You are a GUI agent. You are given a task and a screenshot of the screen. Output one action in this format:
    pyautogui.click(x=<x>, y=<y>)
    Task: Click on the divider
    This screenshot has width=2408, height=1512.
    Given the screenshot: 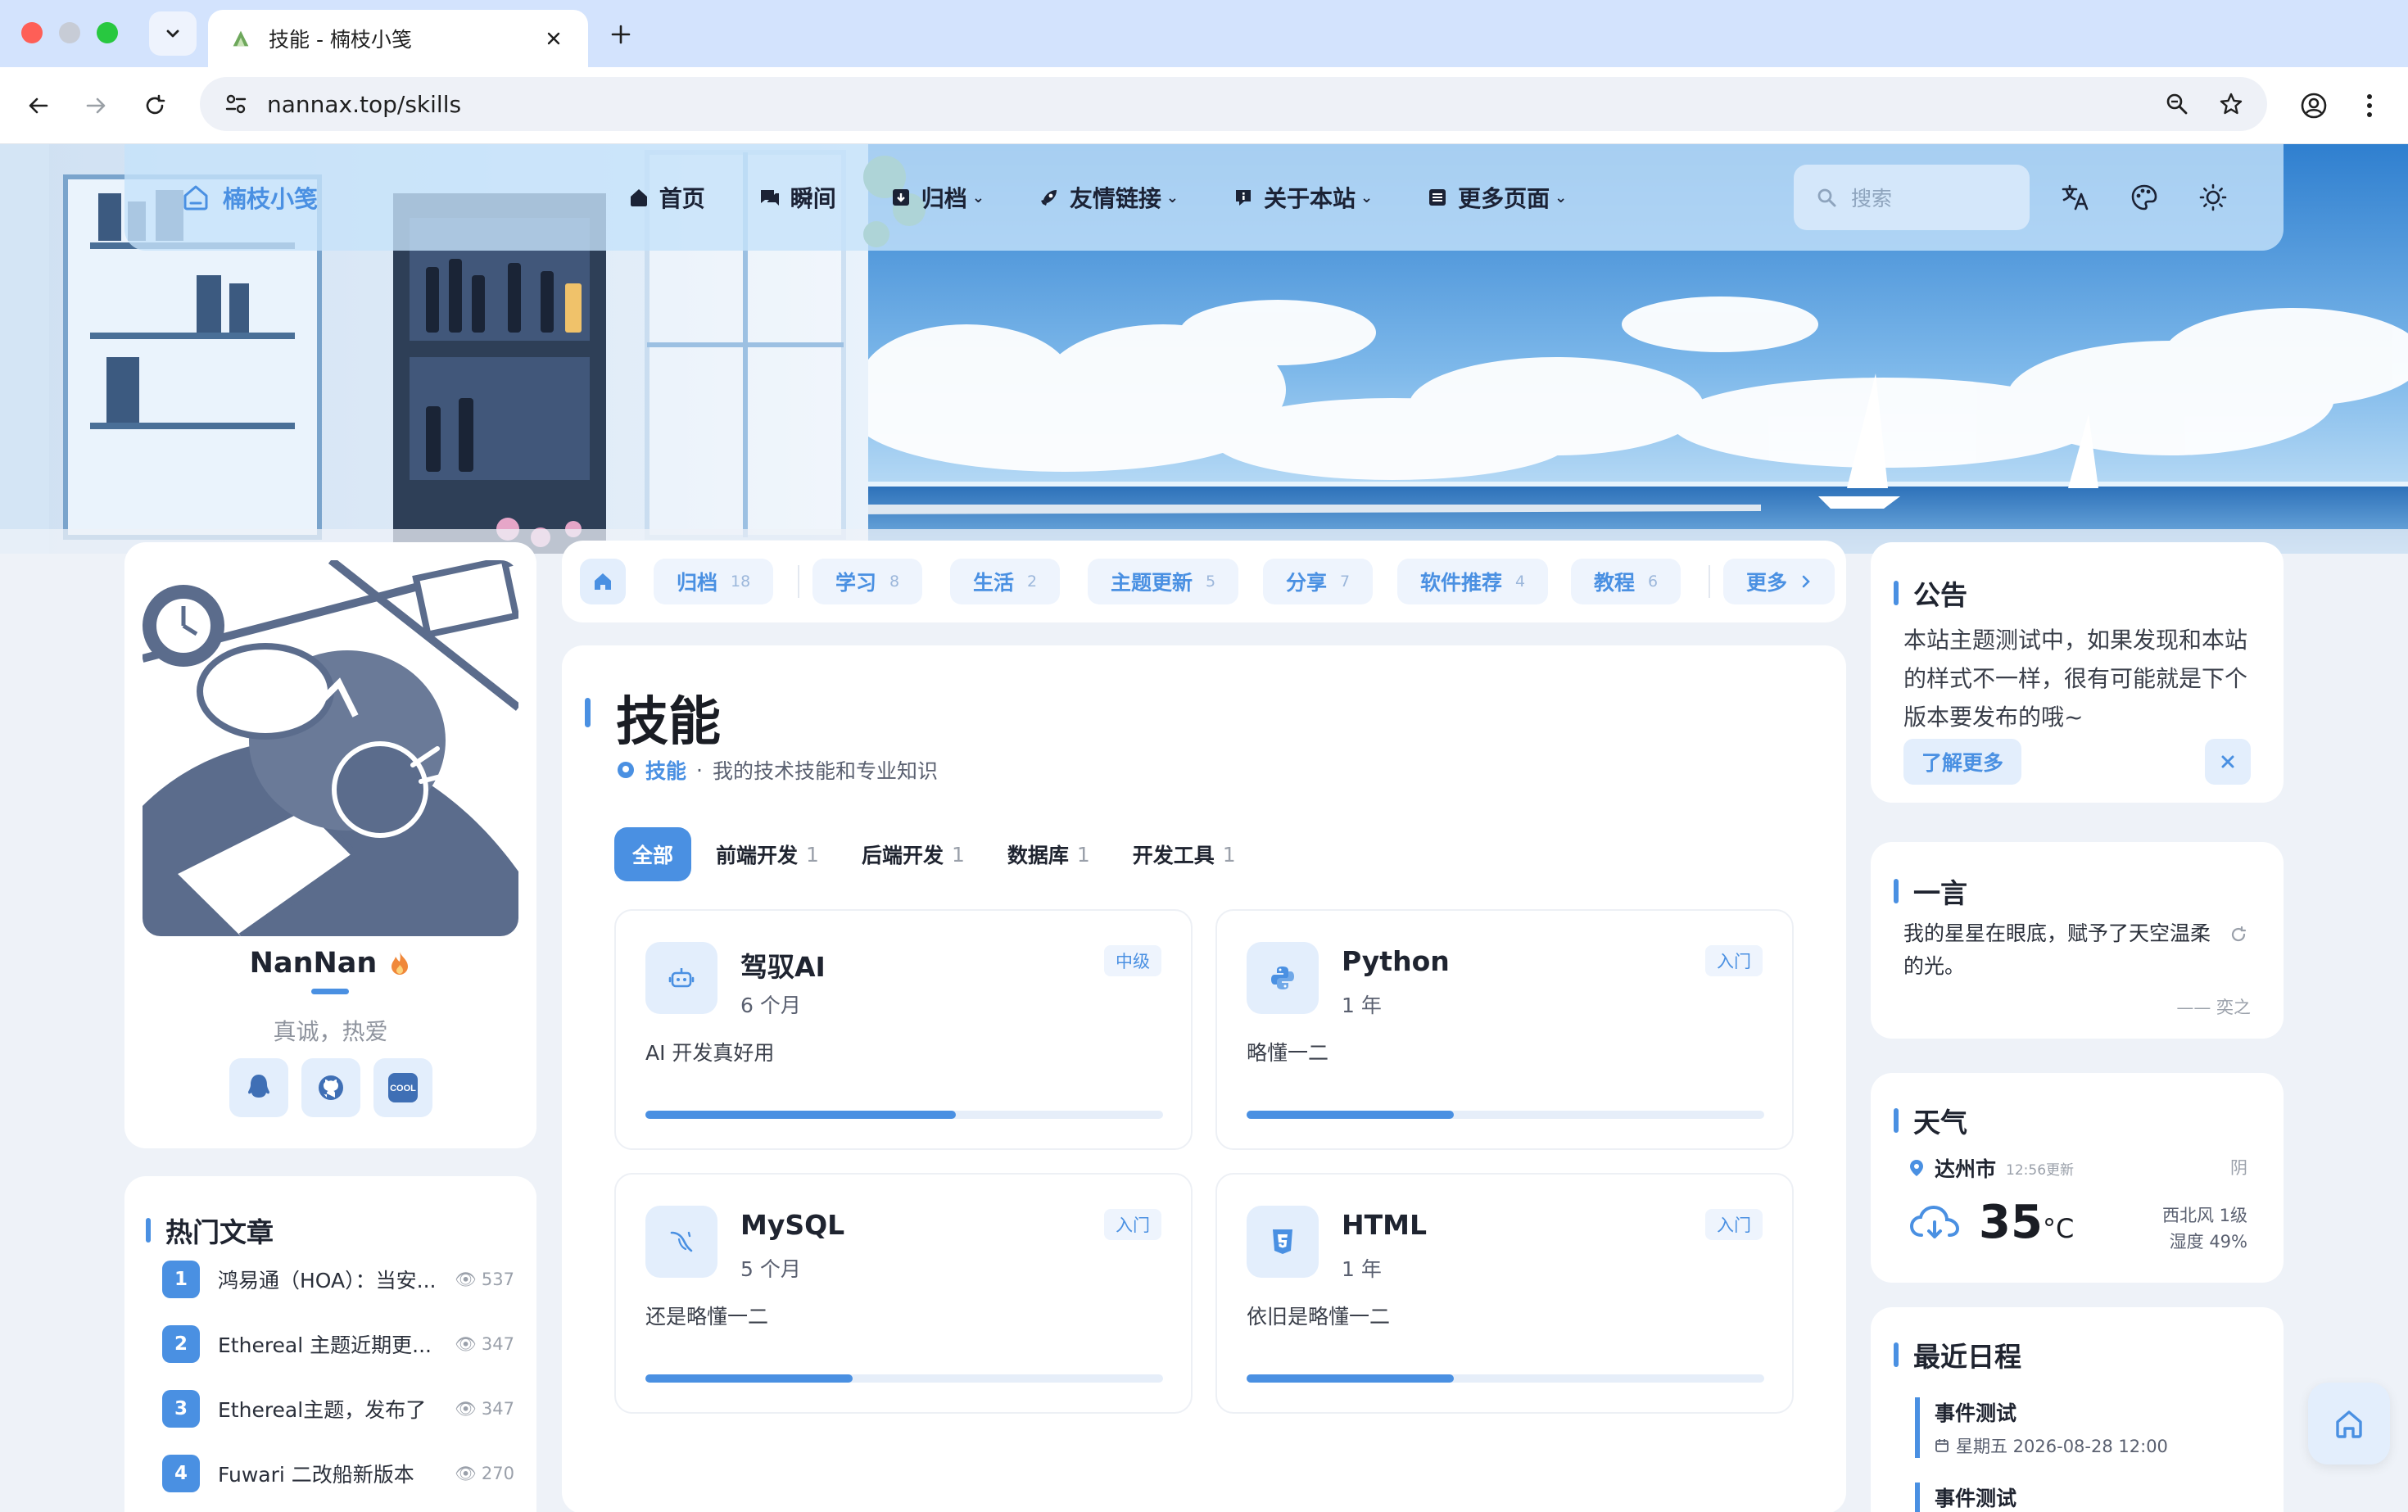 What is the action you would take?
    pyautogui.click(x=798, y=581)
    